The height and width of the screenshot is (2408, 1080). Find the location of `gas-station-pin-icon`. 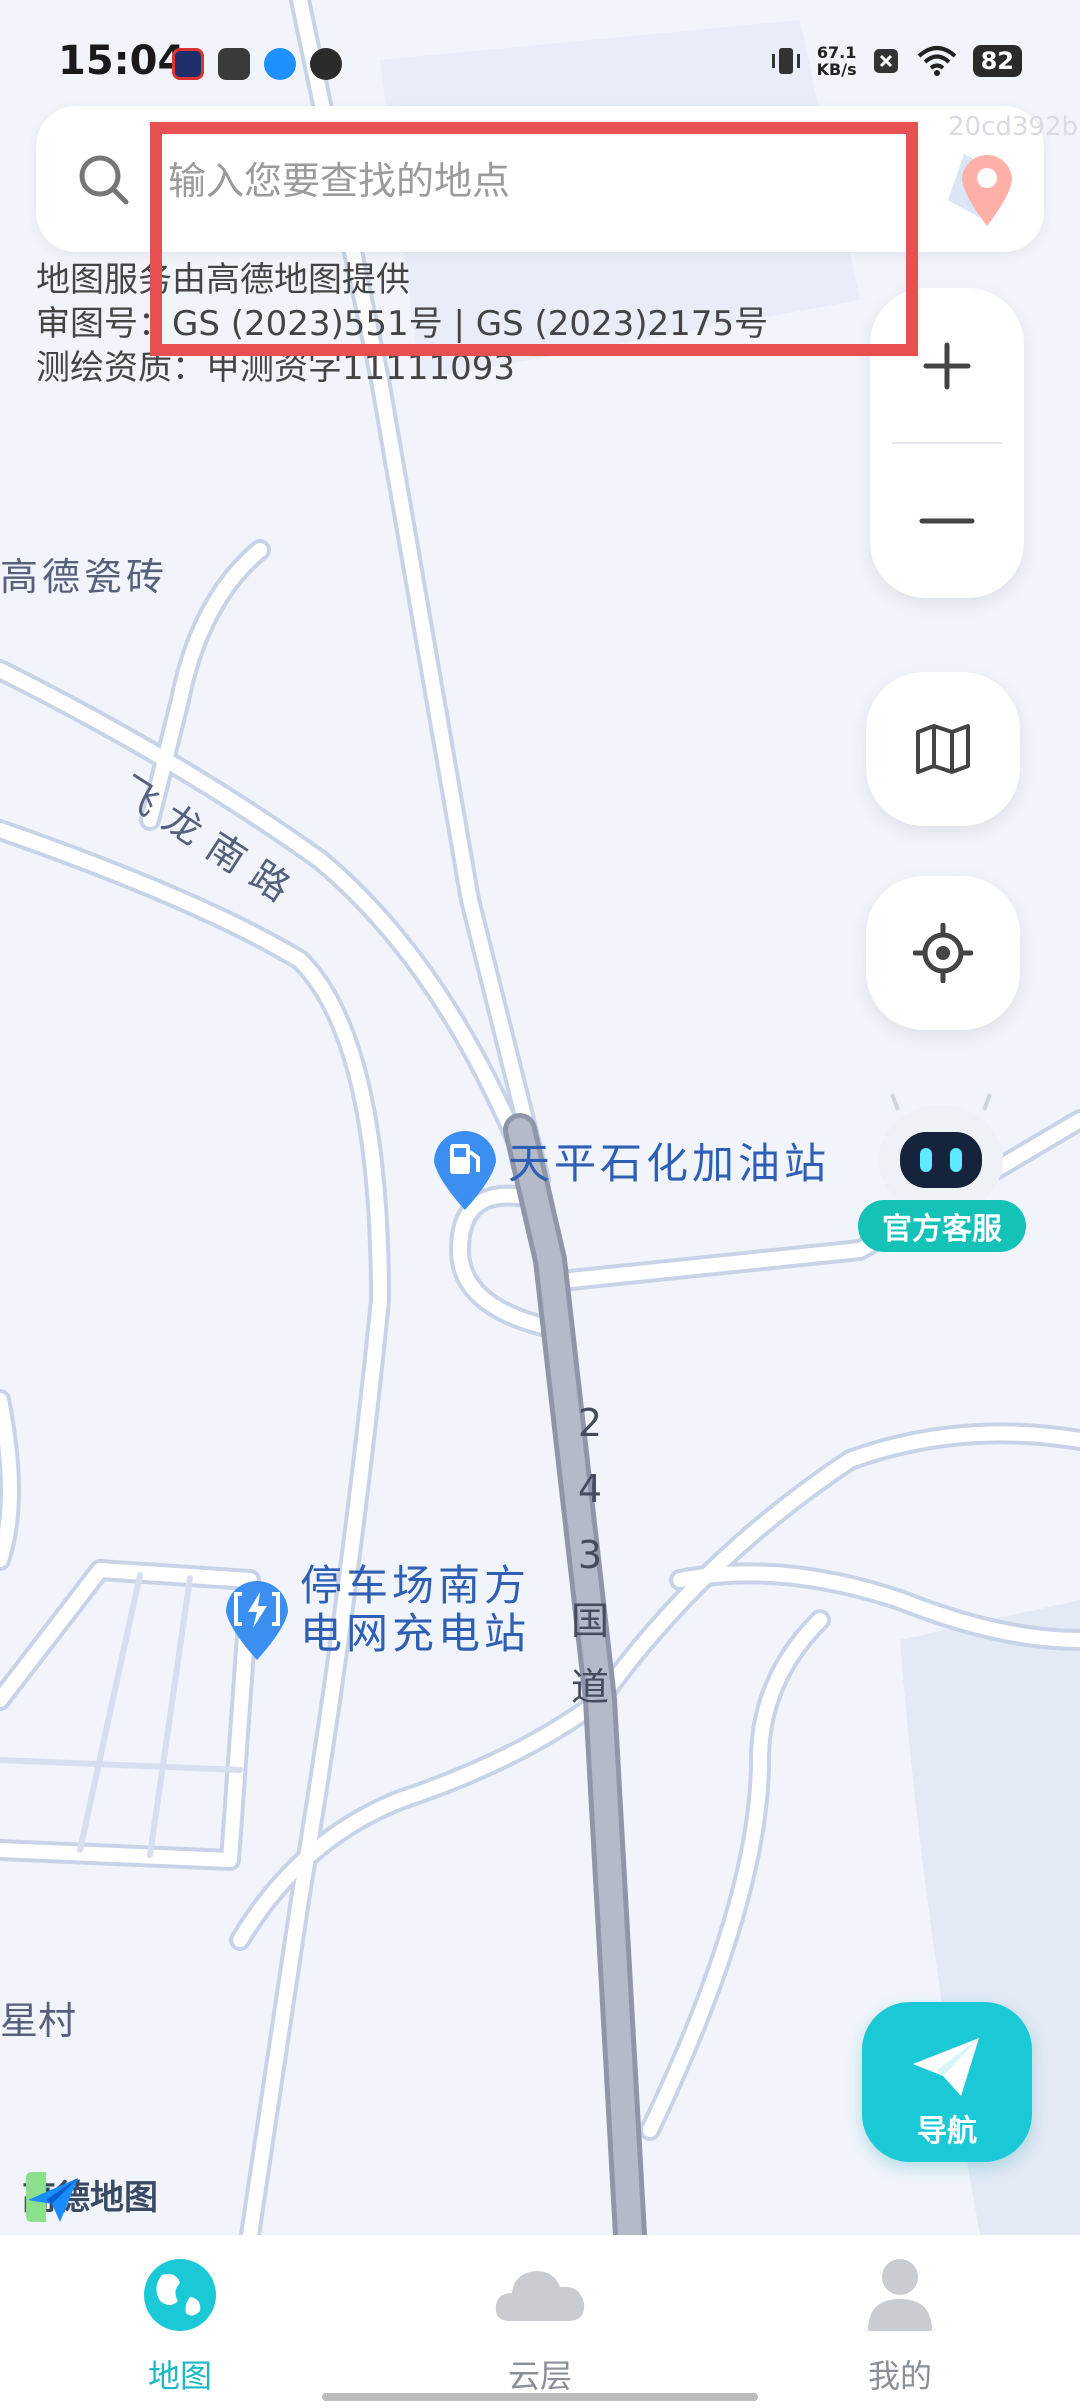

gas-station-pin-icon is located at coordinates (465, 1170).